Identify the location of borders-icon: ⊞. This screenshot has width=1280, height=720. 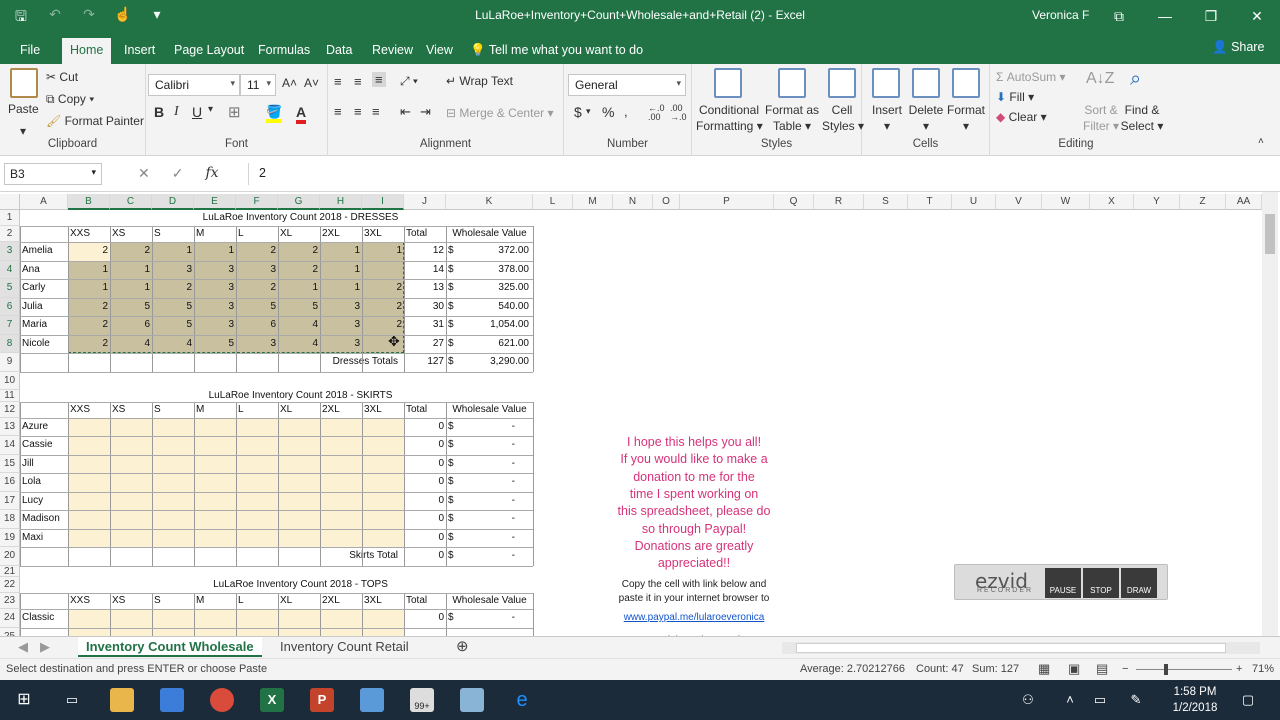
(234, 112).